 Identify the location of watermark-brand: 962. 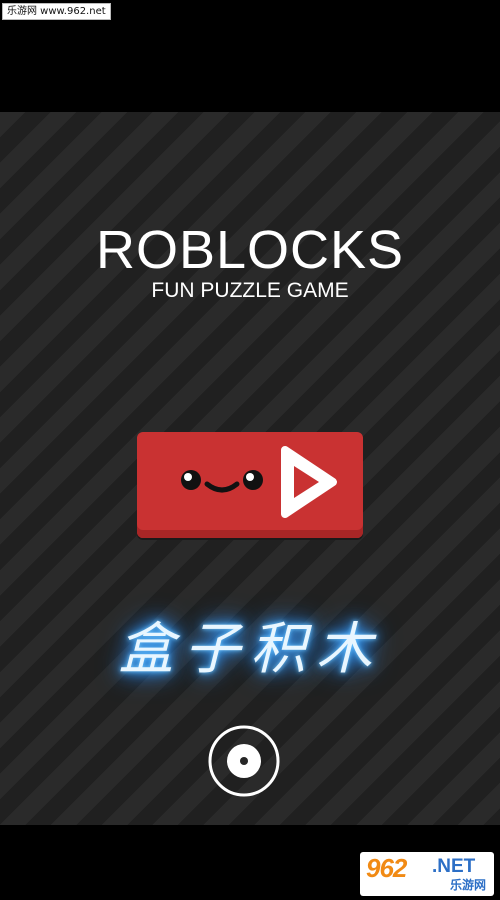
(386, 868).